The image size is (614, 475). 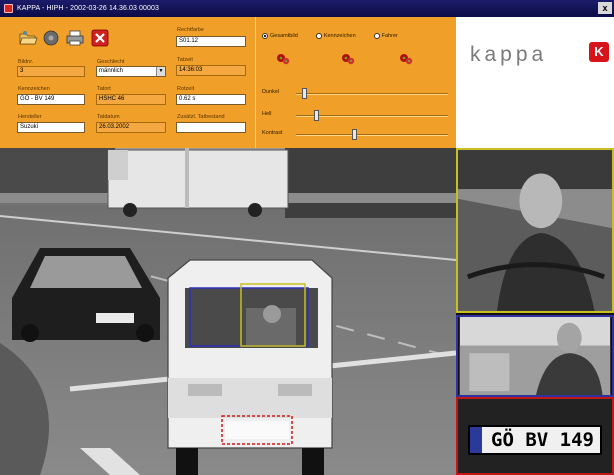 I want to click on radio-fahrer: Fahrer, so click(x=385, y=36).